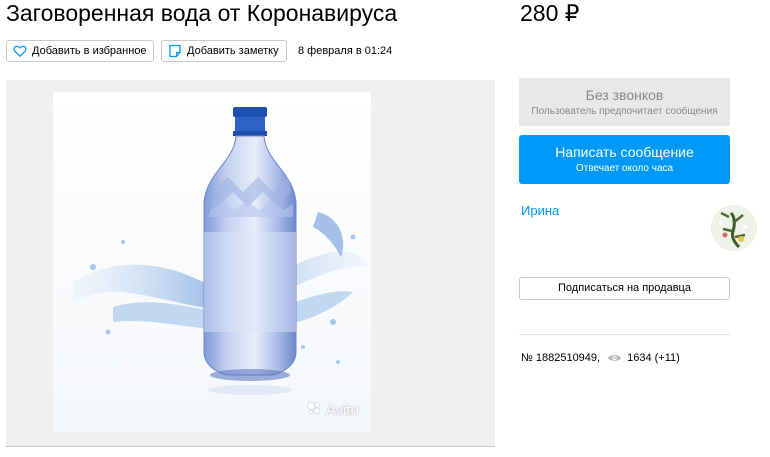 This screenshot has height=457, width=770. I want to click on subscribe-seller-button: Подписаться на продавца, so click(624, 288).